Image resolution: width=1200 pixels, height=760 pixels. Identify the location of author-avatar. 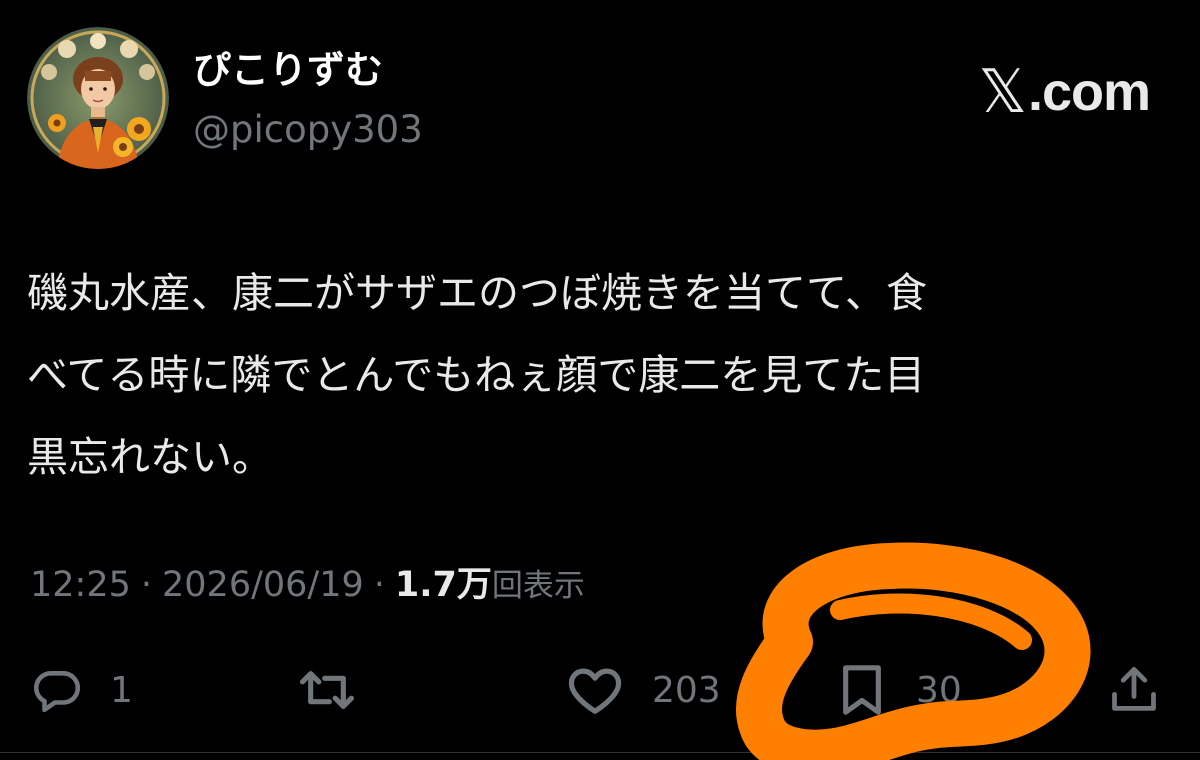
(98, 98).